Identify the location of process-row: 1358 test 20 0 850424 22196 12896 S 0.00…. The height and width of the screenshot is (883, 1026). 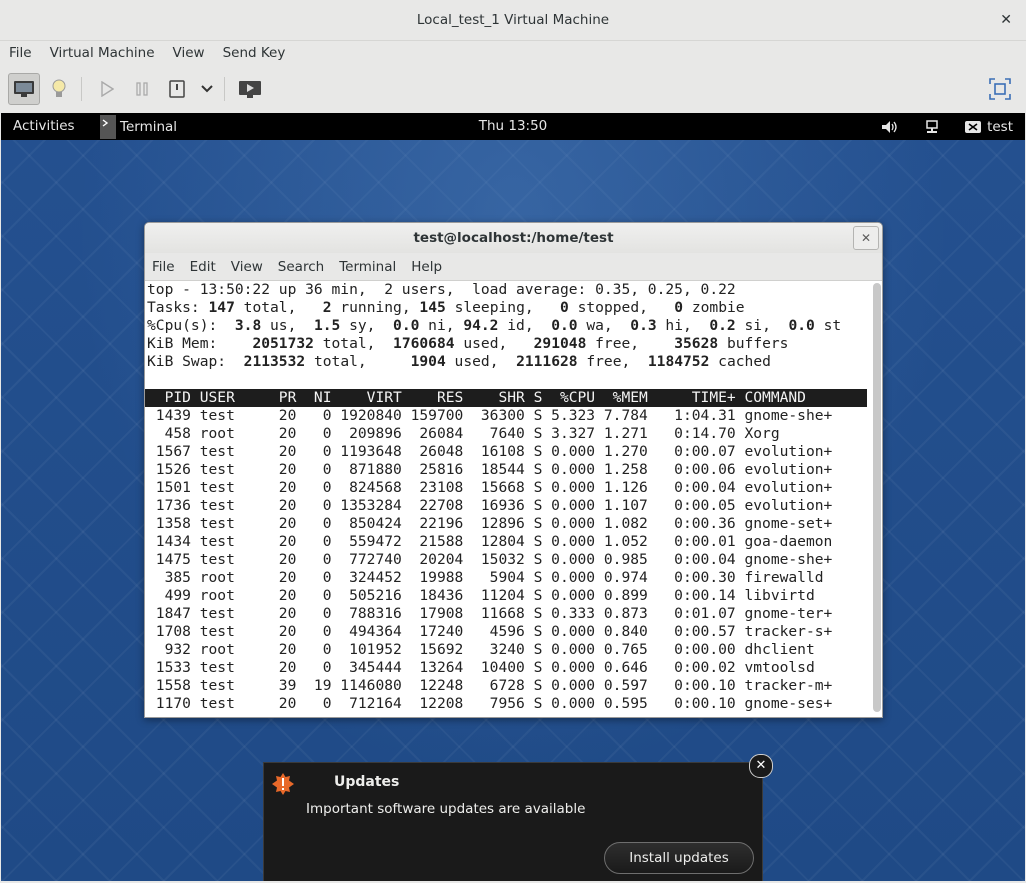
(490, 523).